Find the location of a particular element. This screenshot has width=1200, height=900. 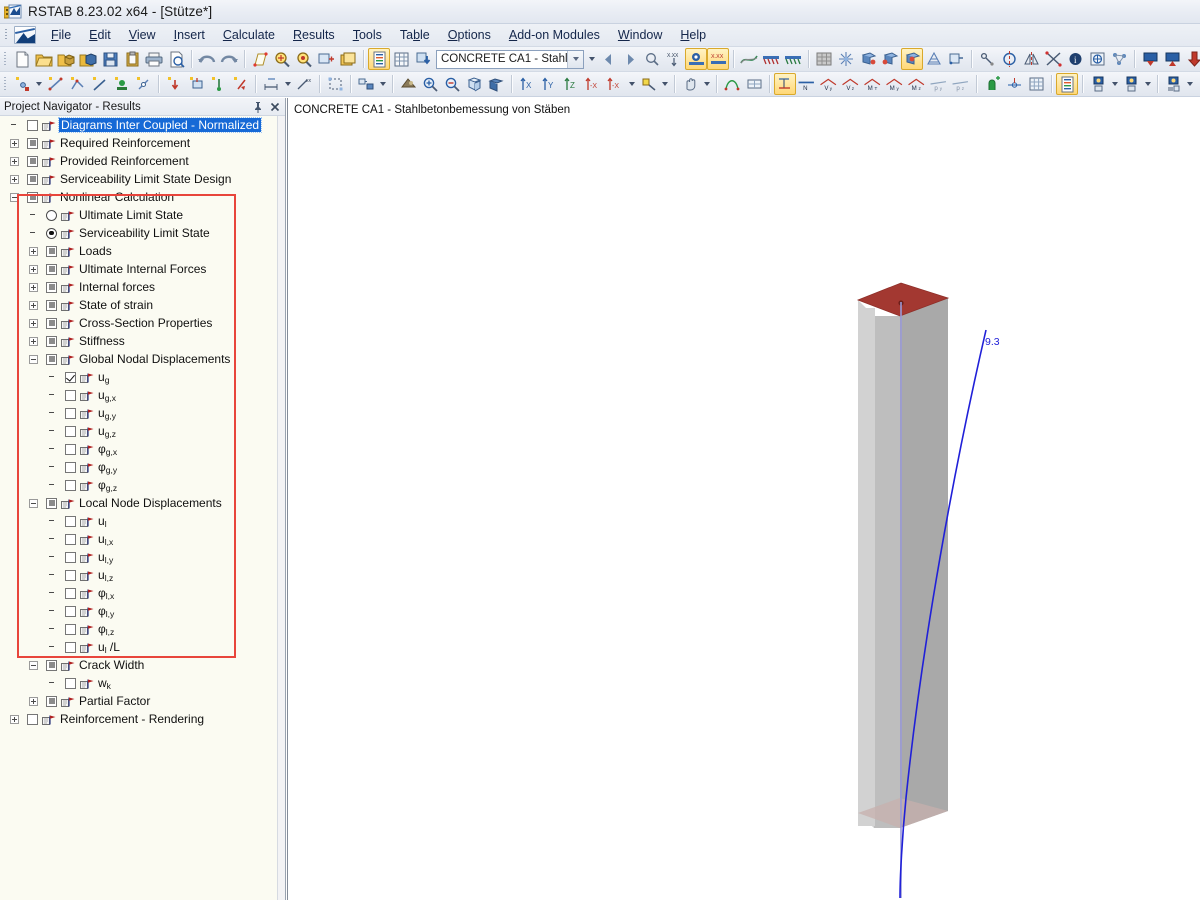

checkbox-state-of-strain is located at coordinates (51, 305).